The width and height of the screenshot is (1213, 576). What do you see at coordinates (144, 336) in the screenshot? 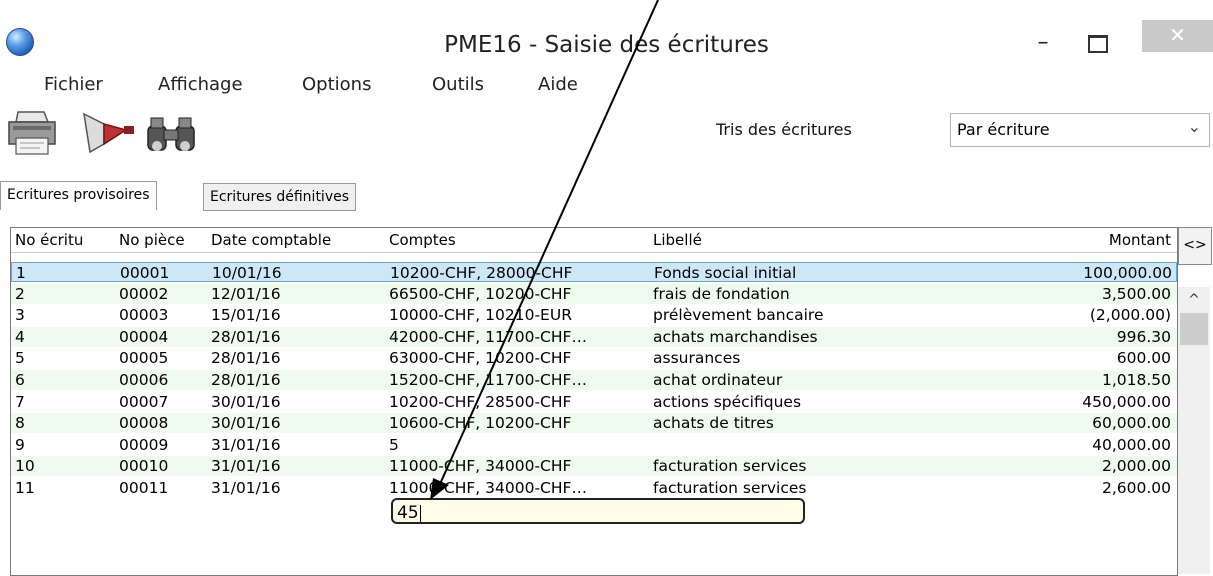
I see `row-no-piece: 00004` at bounding box center [144, 336].